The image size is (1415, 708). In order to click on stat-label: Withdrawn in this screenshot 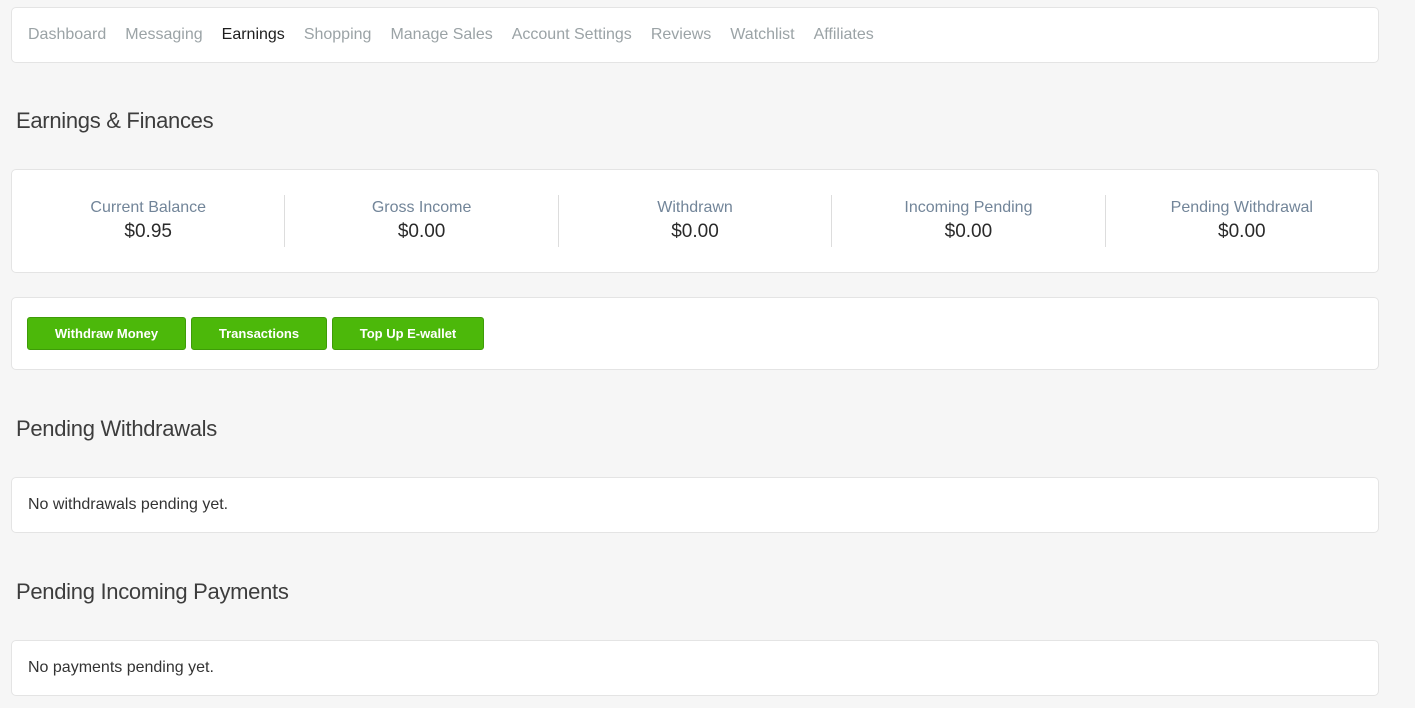, I will do `click(695, 207)`.